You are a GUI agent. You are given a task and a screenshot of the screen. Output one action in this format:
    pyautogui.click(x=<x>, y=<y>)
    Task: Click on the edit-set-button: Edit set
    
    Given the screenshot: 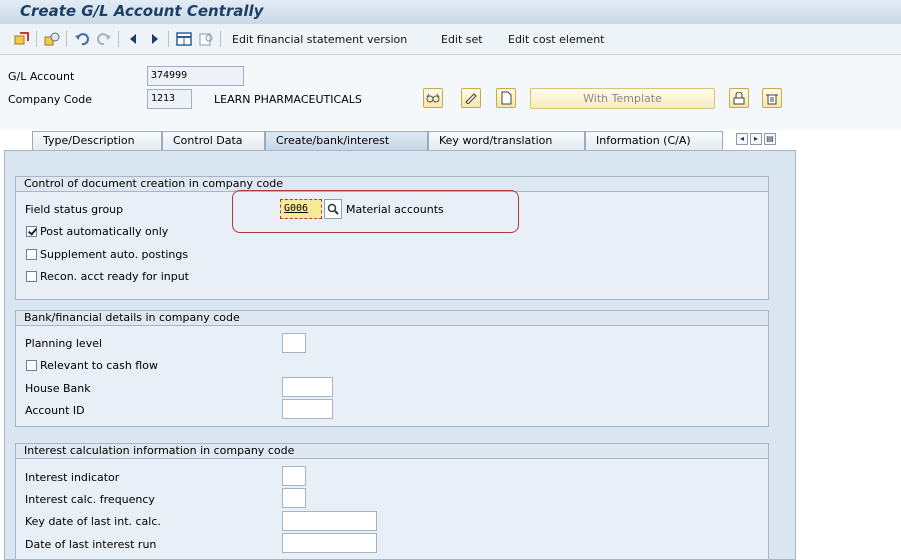 What is the action you would take?
    pyautogui.click(x=462, y=39)
    